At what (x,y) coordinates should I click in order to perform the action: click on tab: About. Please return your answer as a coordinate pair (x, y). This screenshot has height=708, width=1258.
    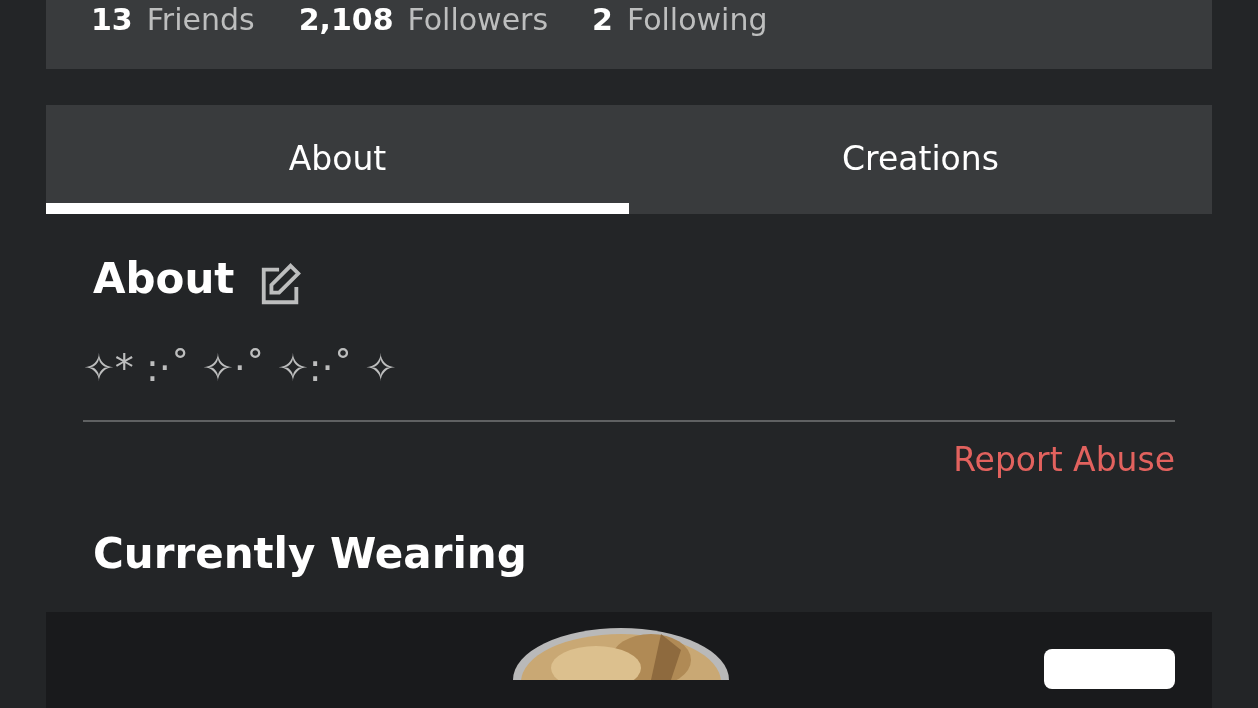
    Looking at the image, I should click on (337, 159).